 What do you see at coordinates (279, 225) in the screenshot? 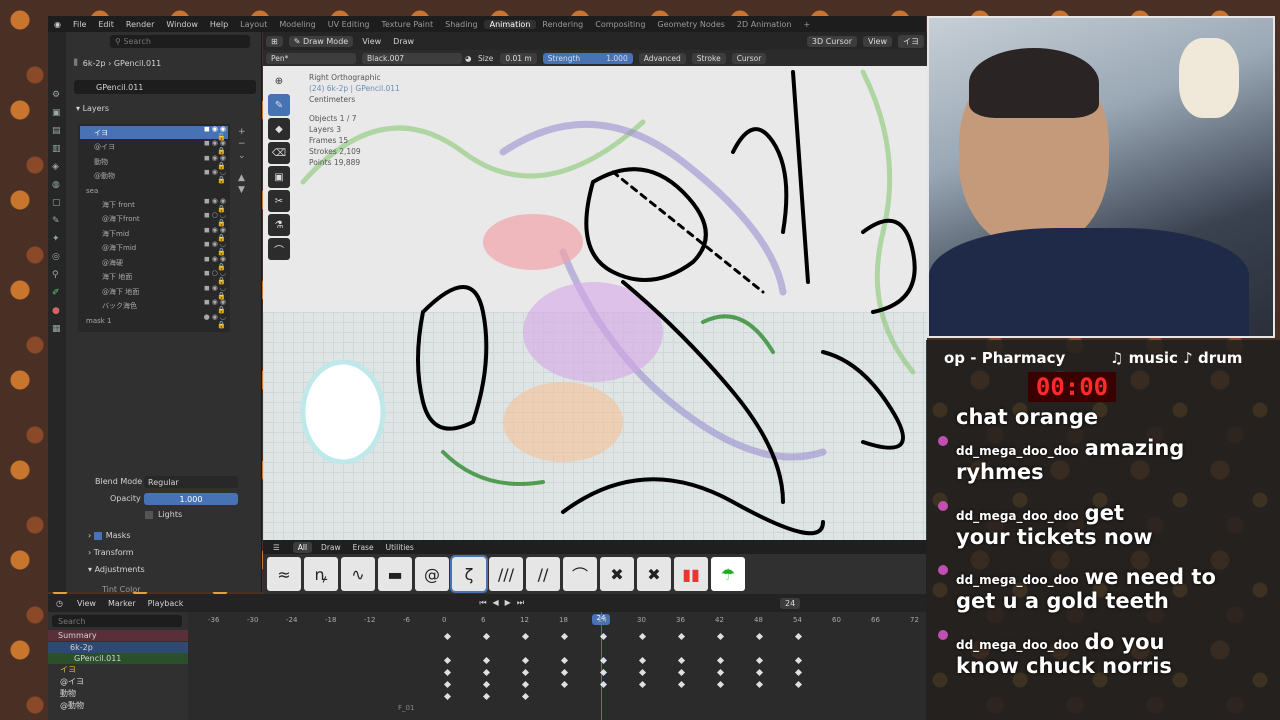
I see `eyedropper-tool-icon: ⚗` at bounding box center [279, 225].